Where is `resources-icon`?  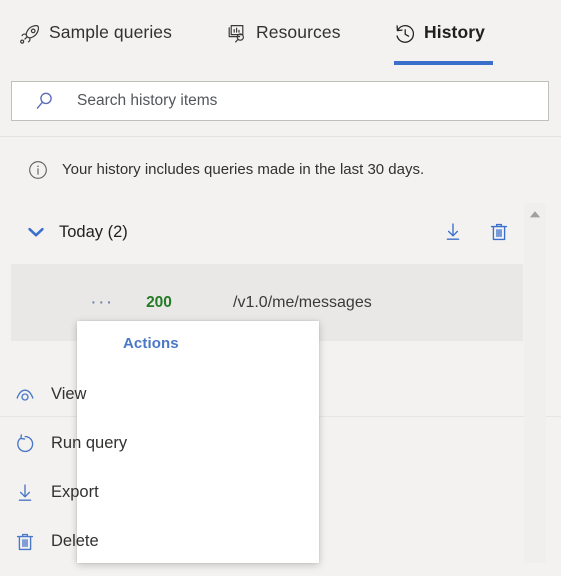
resources-icon is located at coordinates (236, 33).